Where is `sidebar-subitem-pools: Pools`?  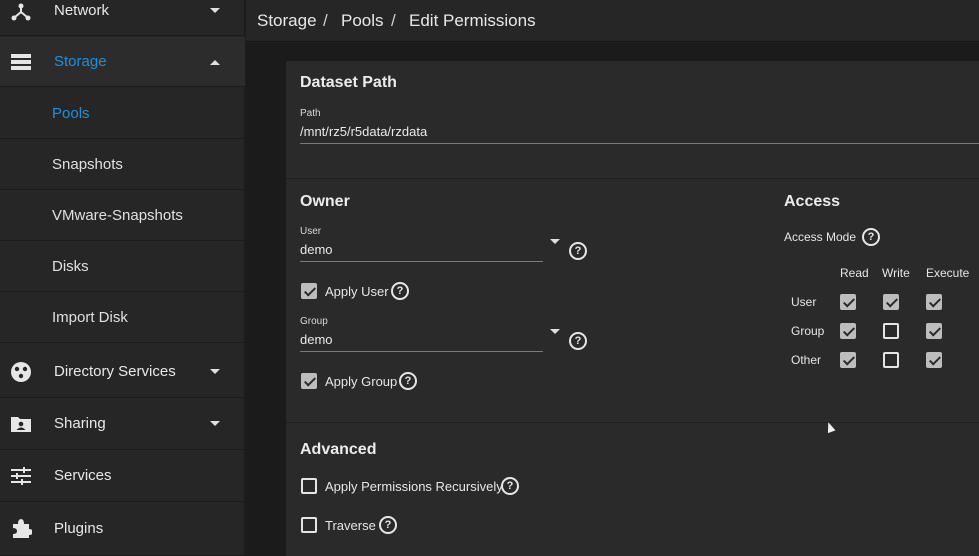 sidebar-subitem-pools: Pools is located at coordinates (122, 113).